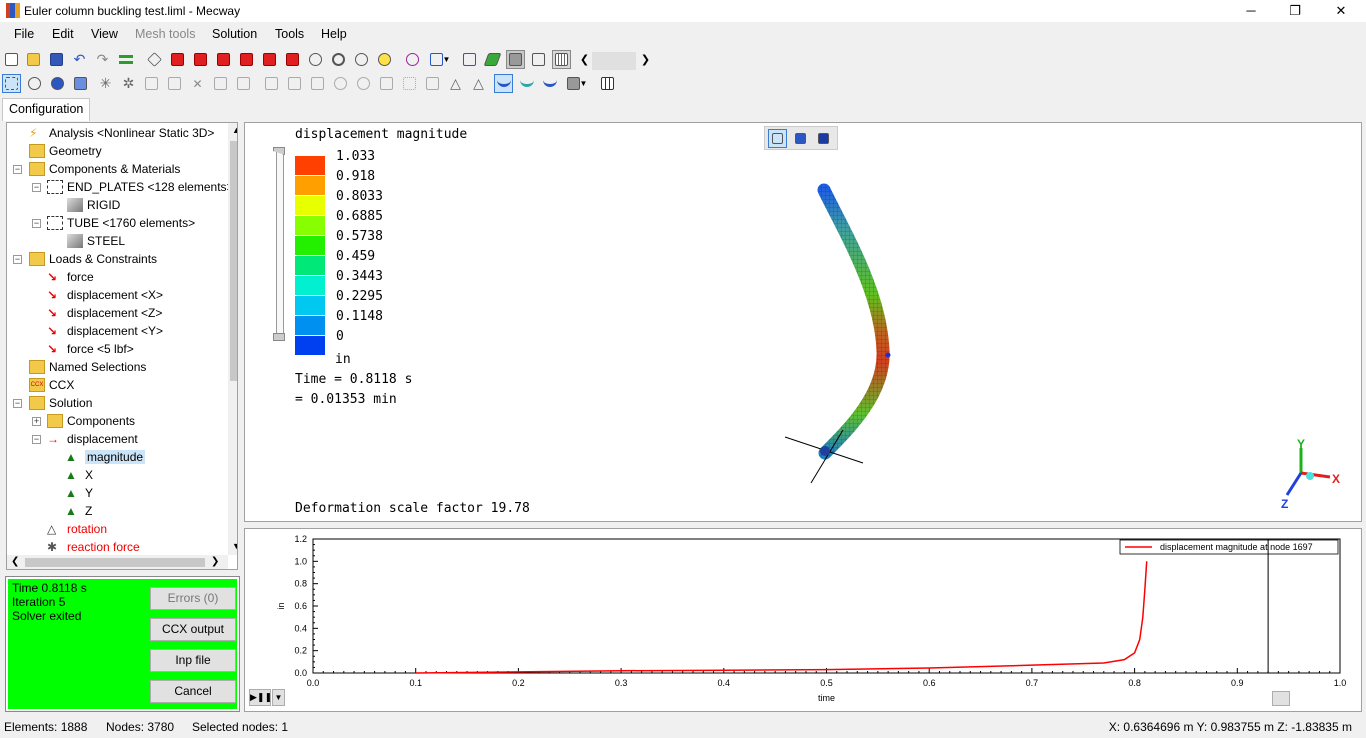  What do you see at coordinates (105, 83) in the screenshot?
I see `explode-icon: ✳` at bounding box center [105, 83].